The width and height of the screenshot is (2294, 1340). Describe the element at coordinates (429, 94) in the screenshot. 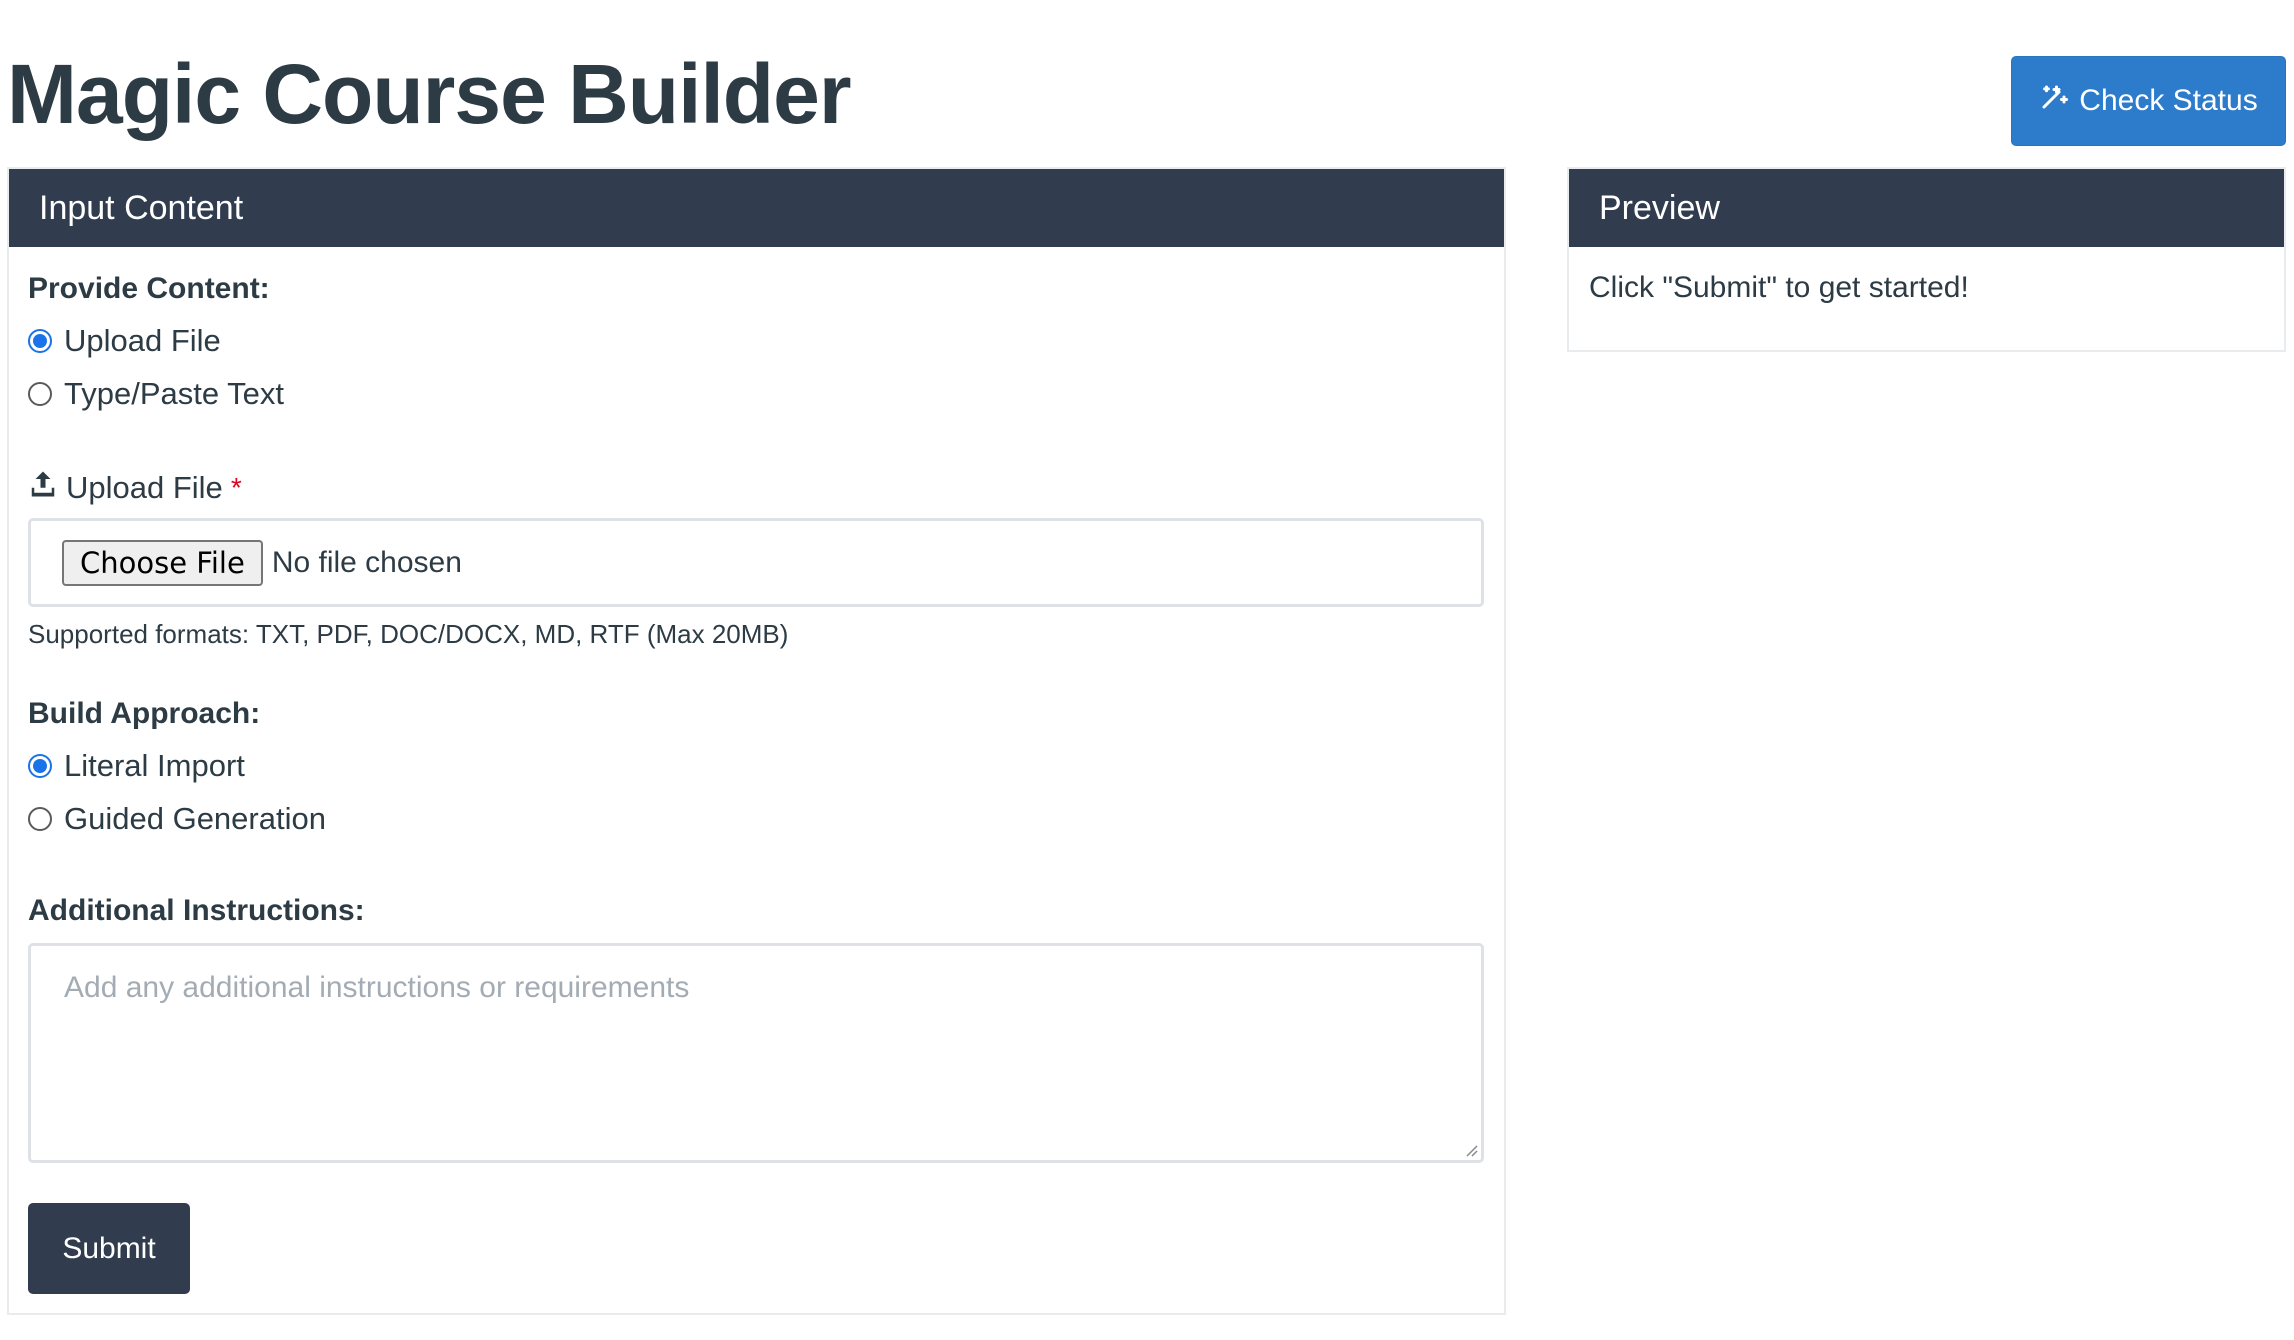

I see `page-title: Magic Course Builder` at that location.